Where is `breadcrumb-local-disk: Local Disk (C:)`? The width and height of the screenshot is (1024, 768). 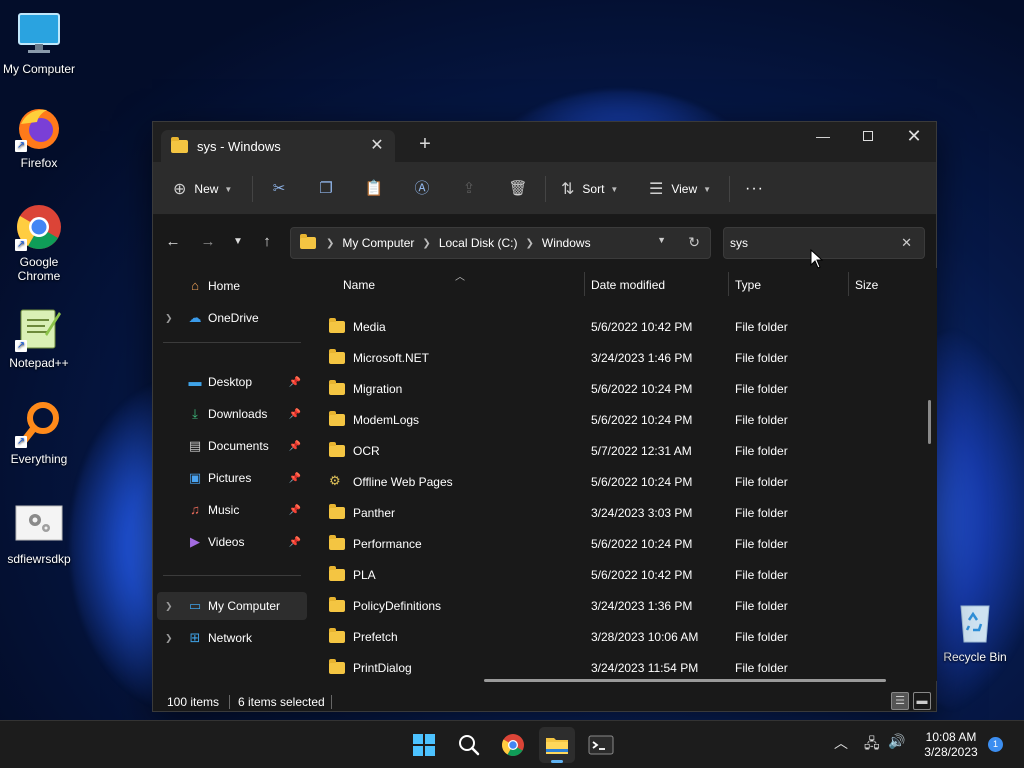 breadcrumb-local-disk: Local Disk (C:) is located at coordinates (478, 243).